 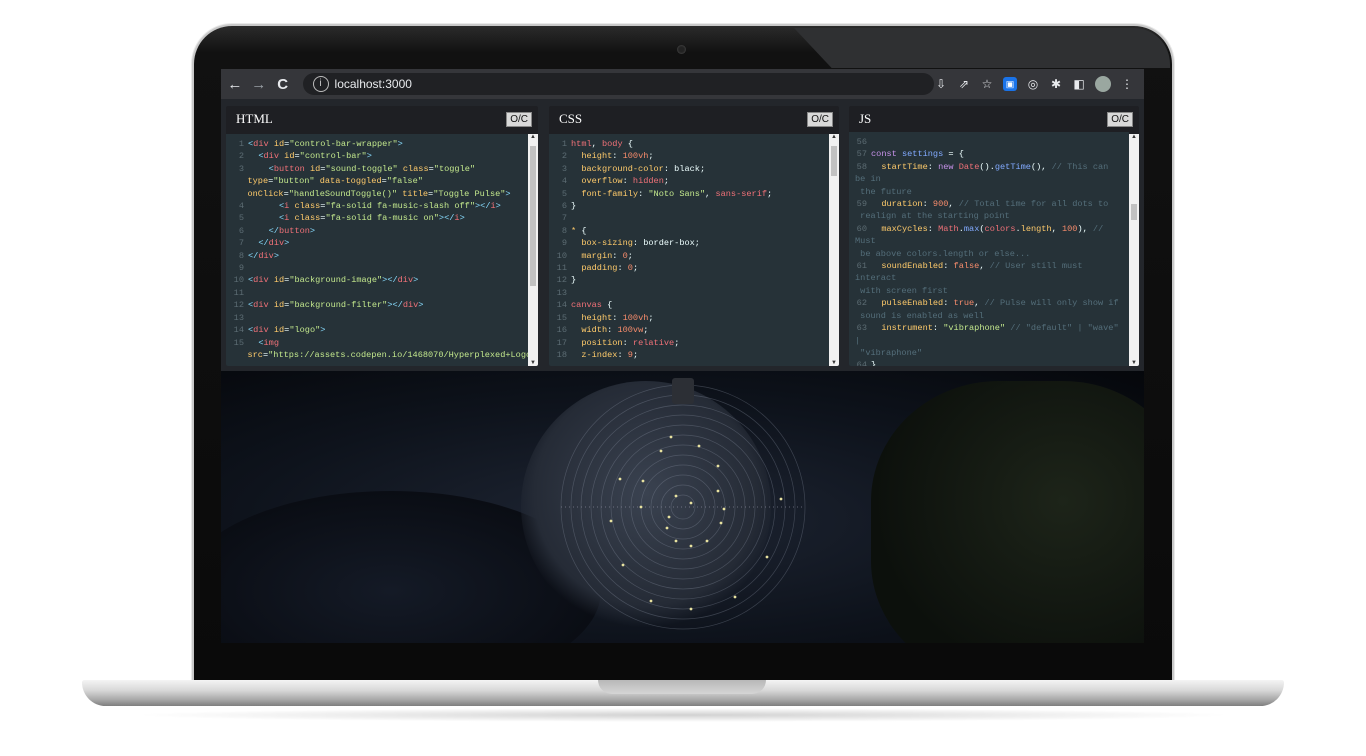 I want to click on sound-toggle-button, so click(x=683, y=391).